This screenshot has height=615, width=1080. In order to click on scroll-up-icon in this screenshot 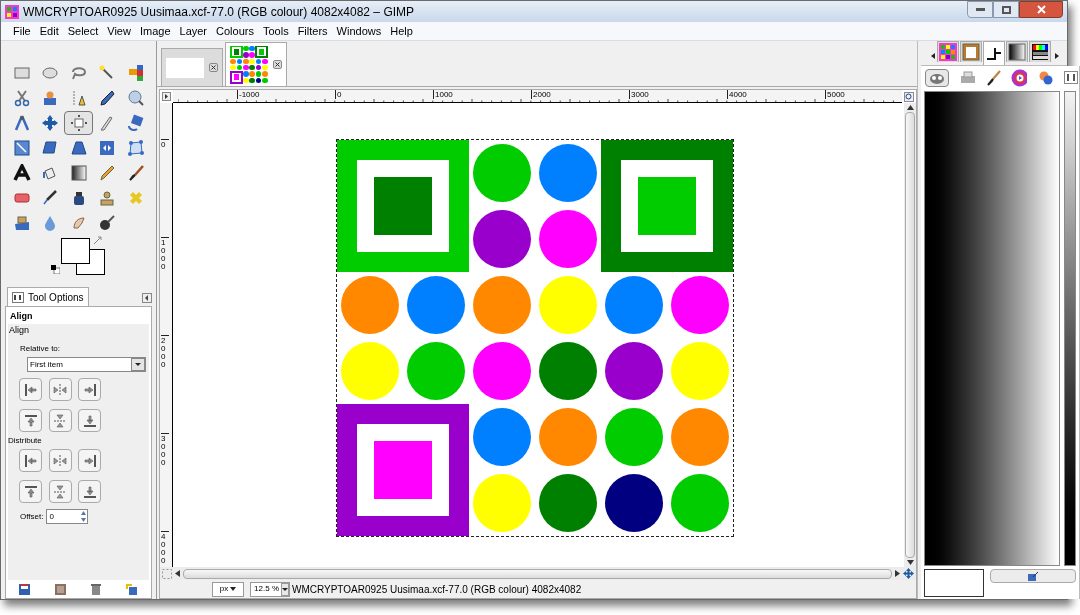, I will do `click(910, 107)`.